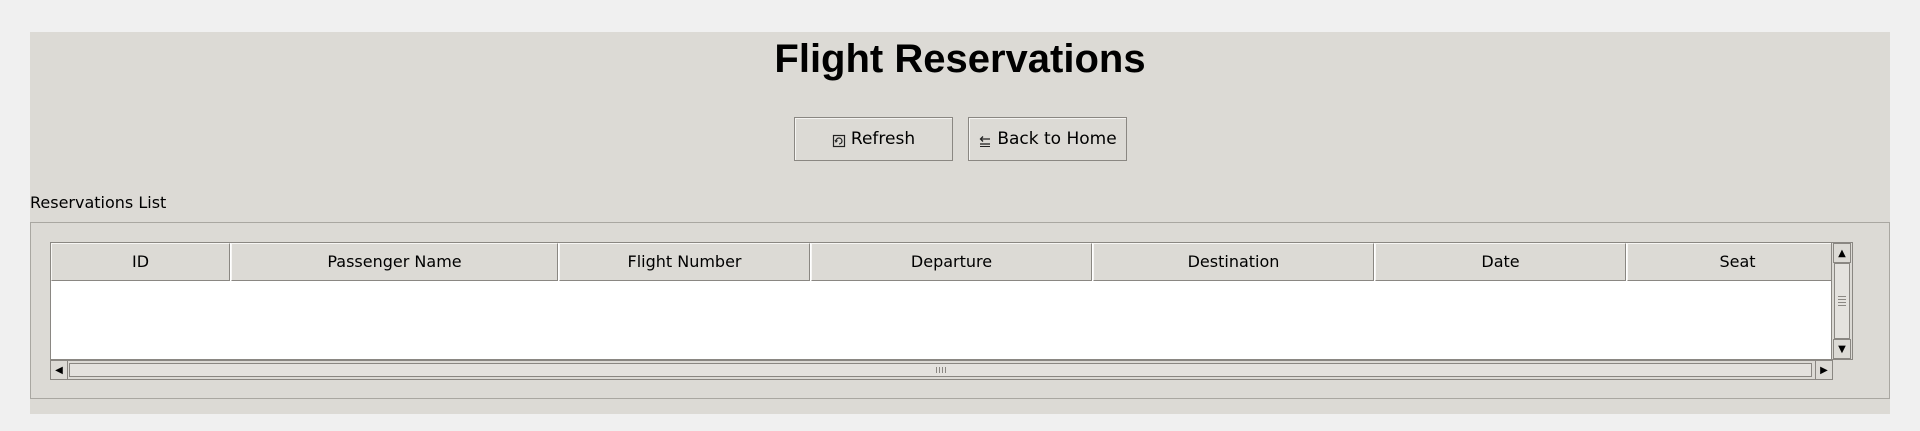 Image resolution: width=1920 pixels, height=431 pixels. What do you see at coordinates (1842, 253) in the screenshot?
I see `scroll-up-icon: ▲` at bounding box center [1842, 253].